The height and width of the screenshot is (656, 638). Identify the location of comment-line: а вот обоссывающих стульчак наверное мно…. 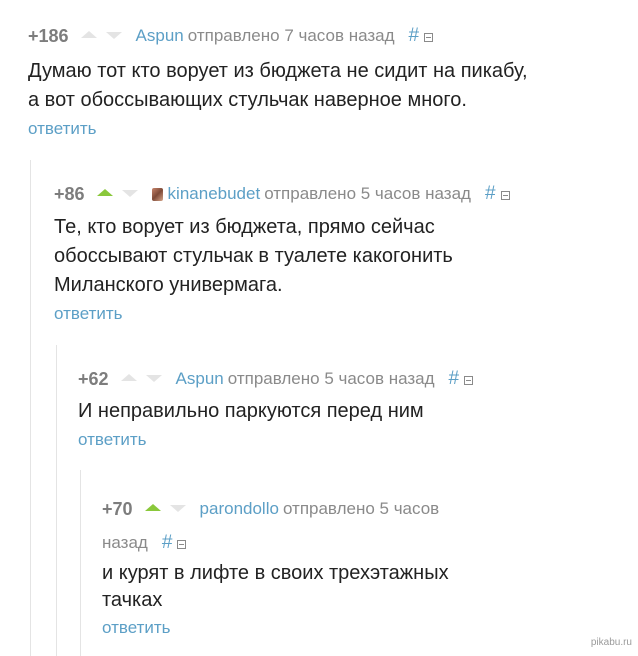
(247, 100).